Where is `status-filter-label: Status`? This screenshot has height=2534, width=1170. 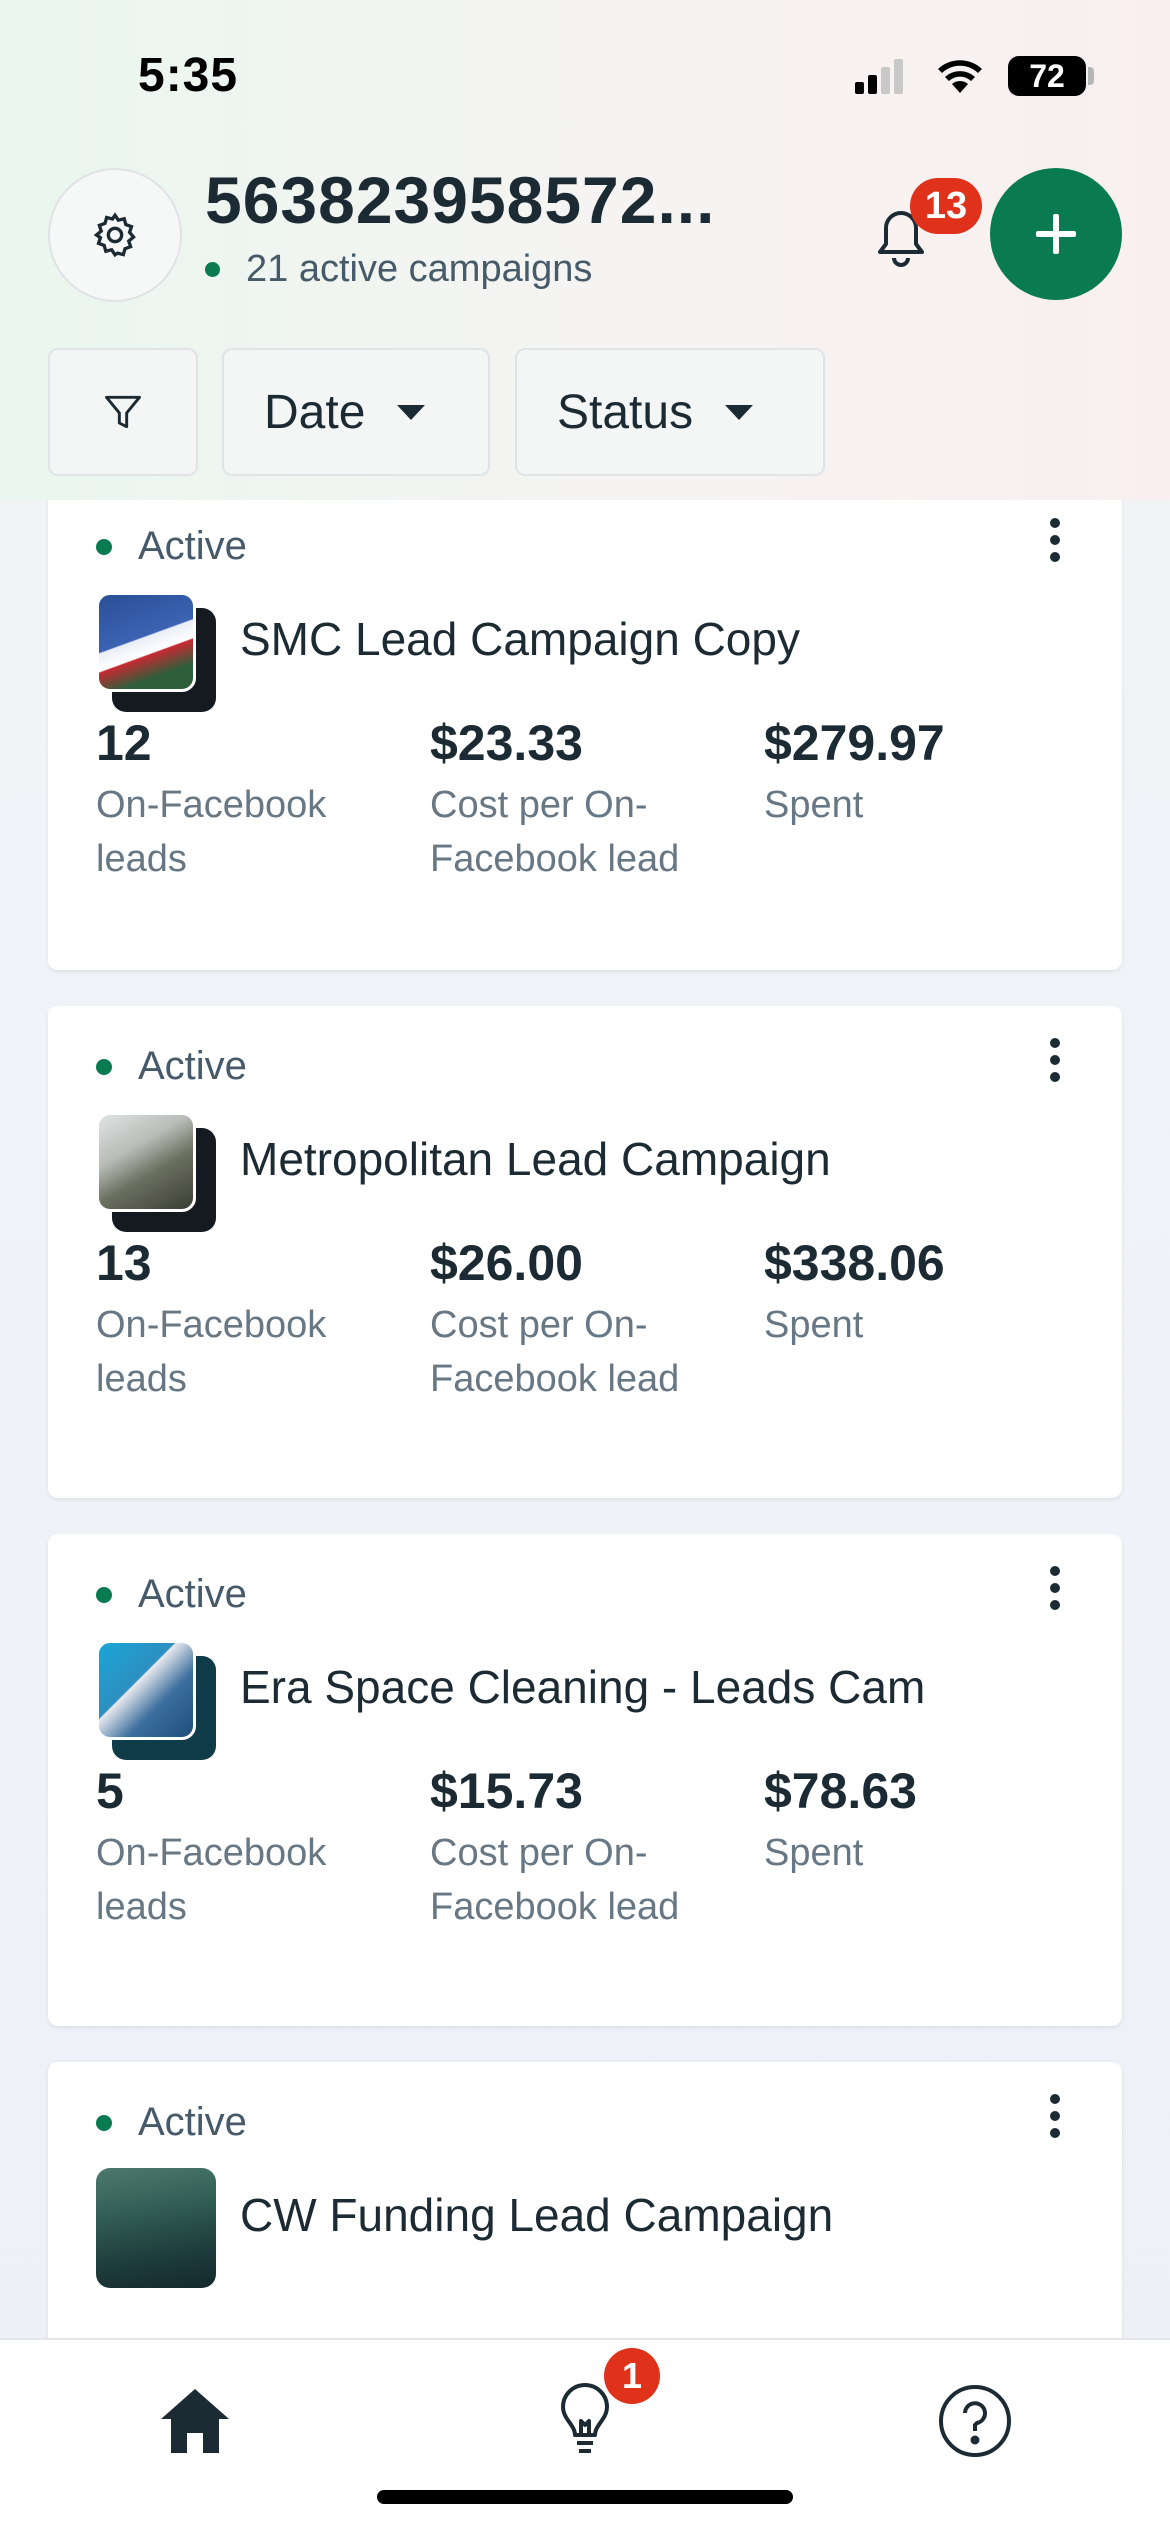
status-filter-label: Status is located at coordinates (625, 412).